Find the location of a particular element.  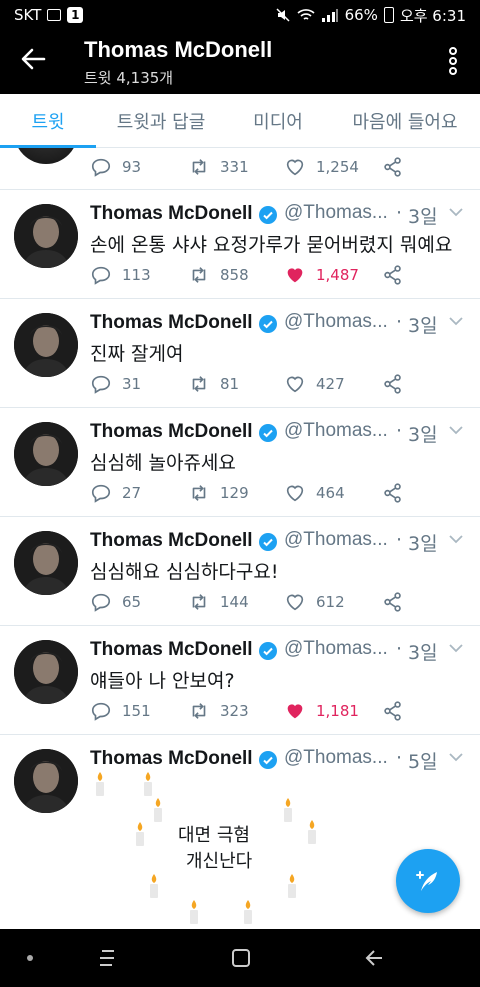

retweet-count: 858 is located at coordinates (234, 275).